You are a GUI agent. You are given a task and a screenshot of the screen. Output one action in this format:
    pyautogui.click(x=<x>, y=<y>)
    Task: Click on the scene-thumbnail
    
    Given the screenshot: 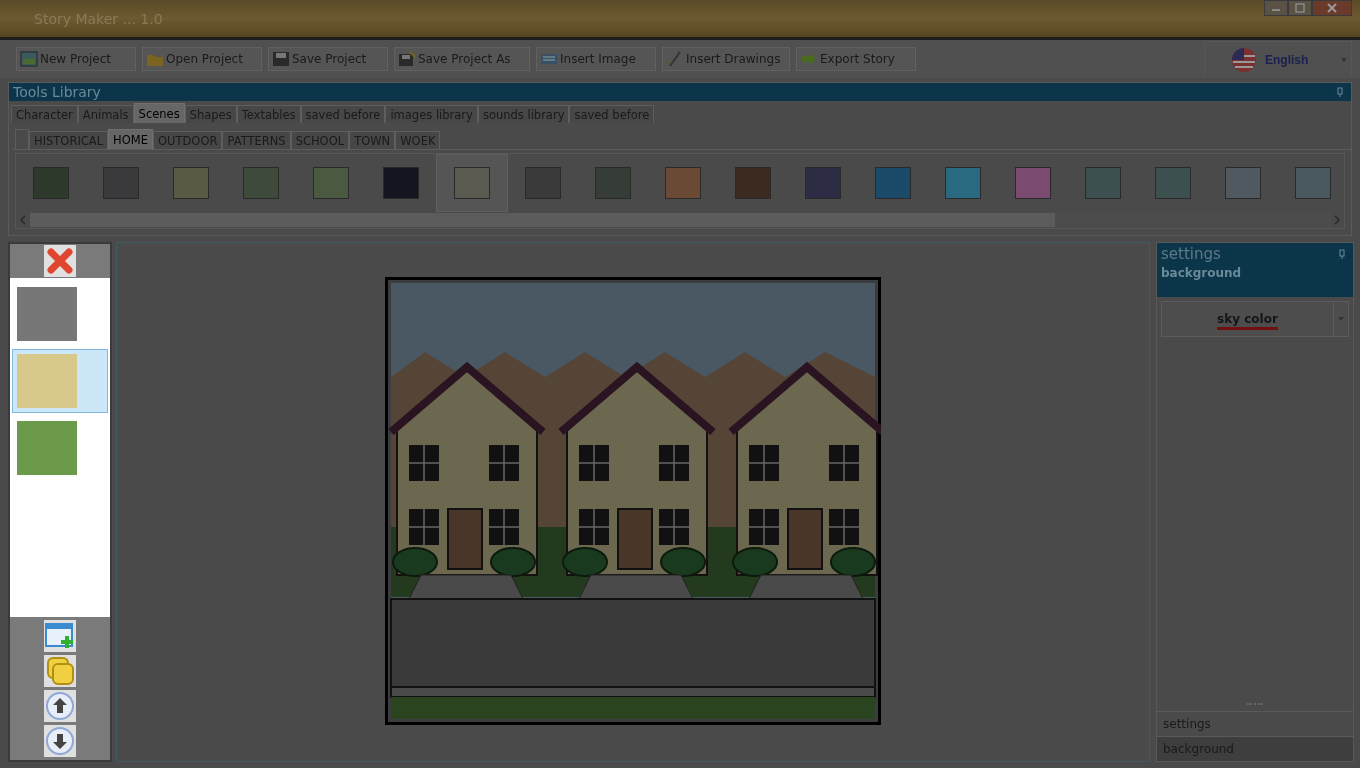 What is the action you would take?
    pyautogui.click(x=472, y=183)
    